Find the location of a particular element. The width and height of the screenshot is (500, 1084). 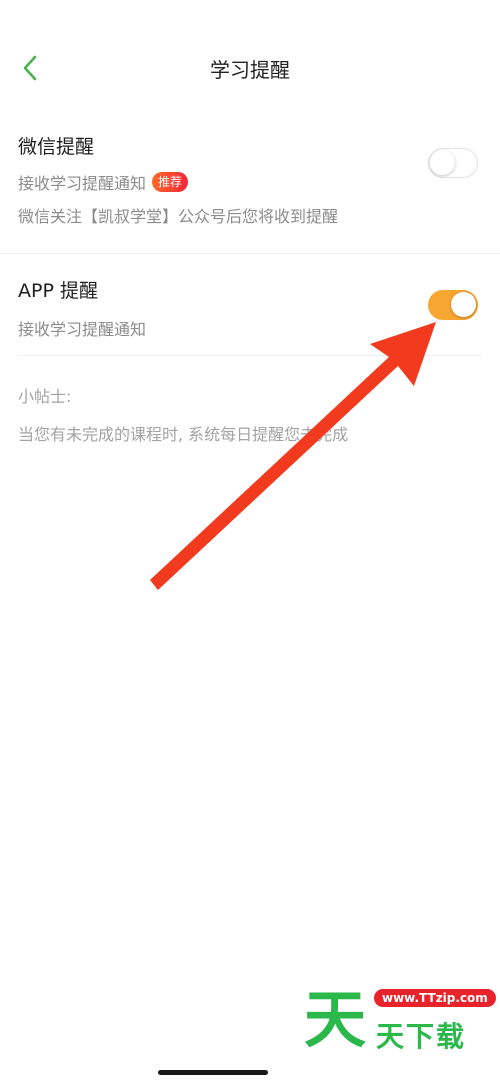

app-reminder-toggle is located at coordinates (453, 305).